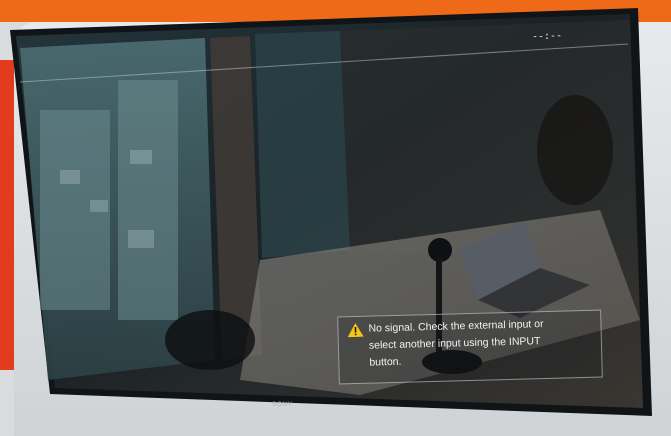 The image size is (671, 436). I want to click on reflection-window-right, so click(302, 144).